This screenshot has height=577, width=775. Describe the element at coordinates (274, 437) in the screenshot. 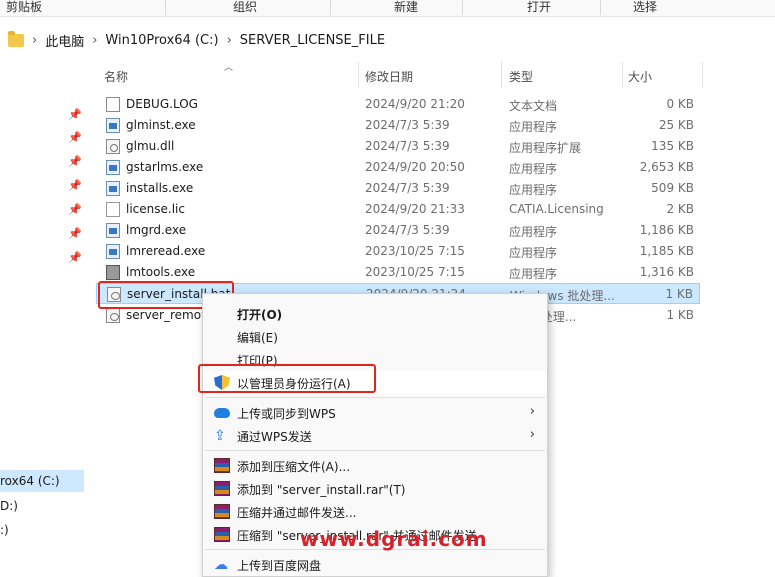

I see `menu-item-label: 通过WPS发送` at that location.